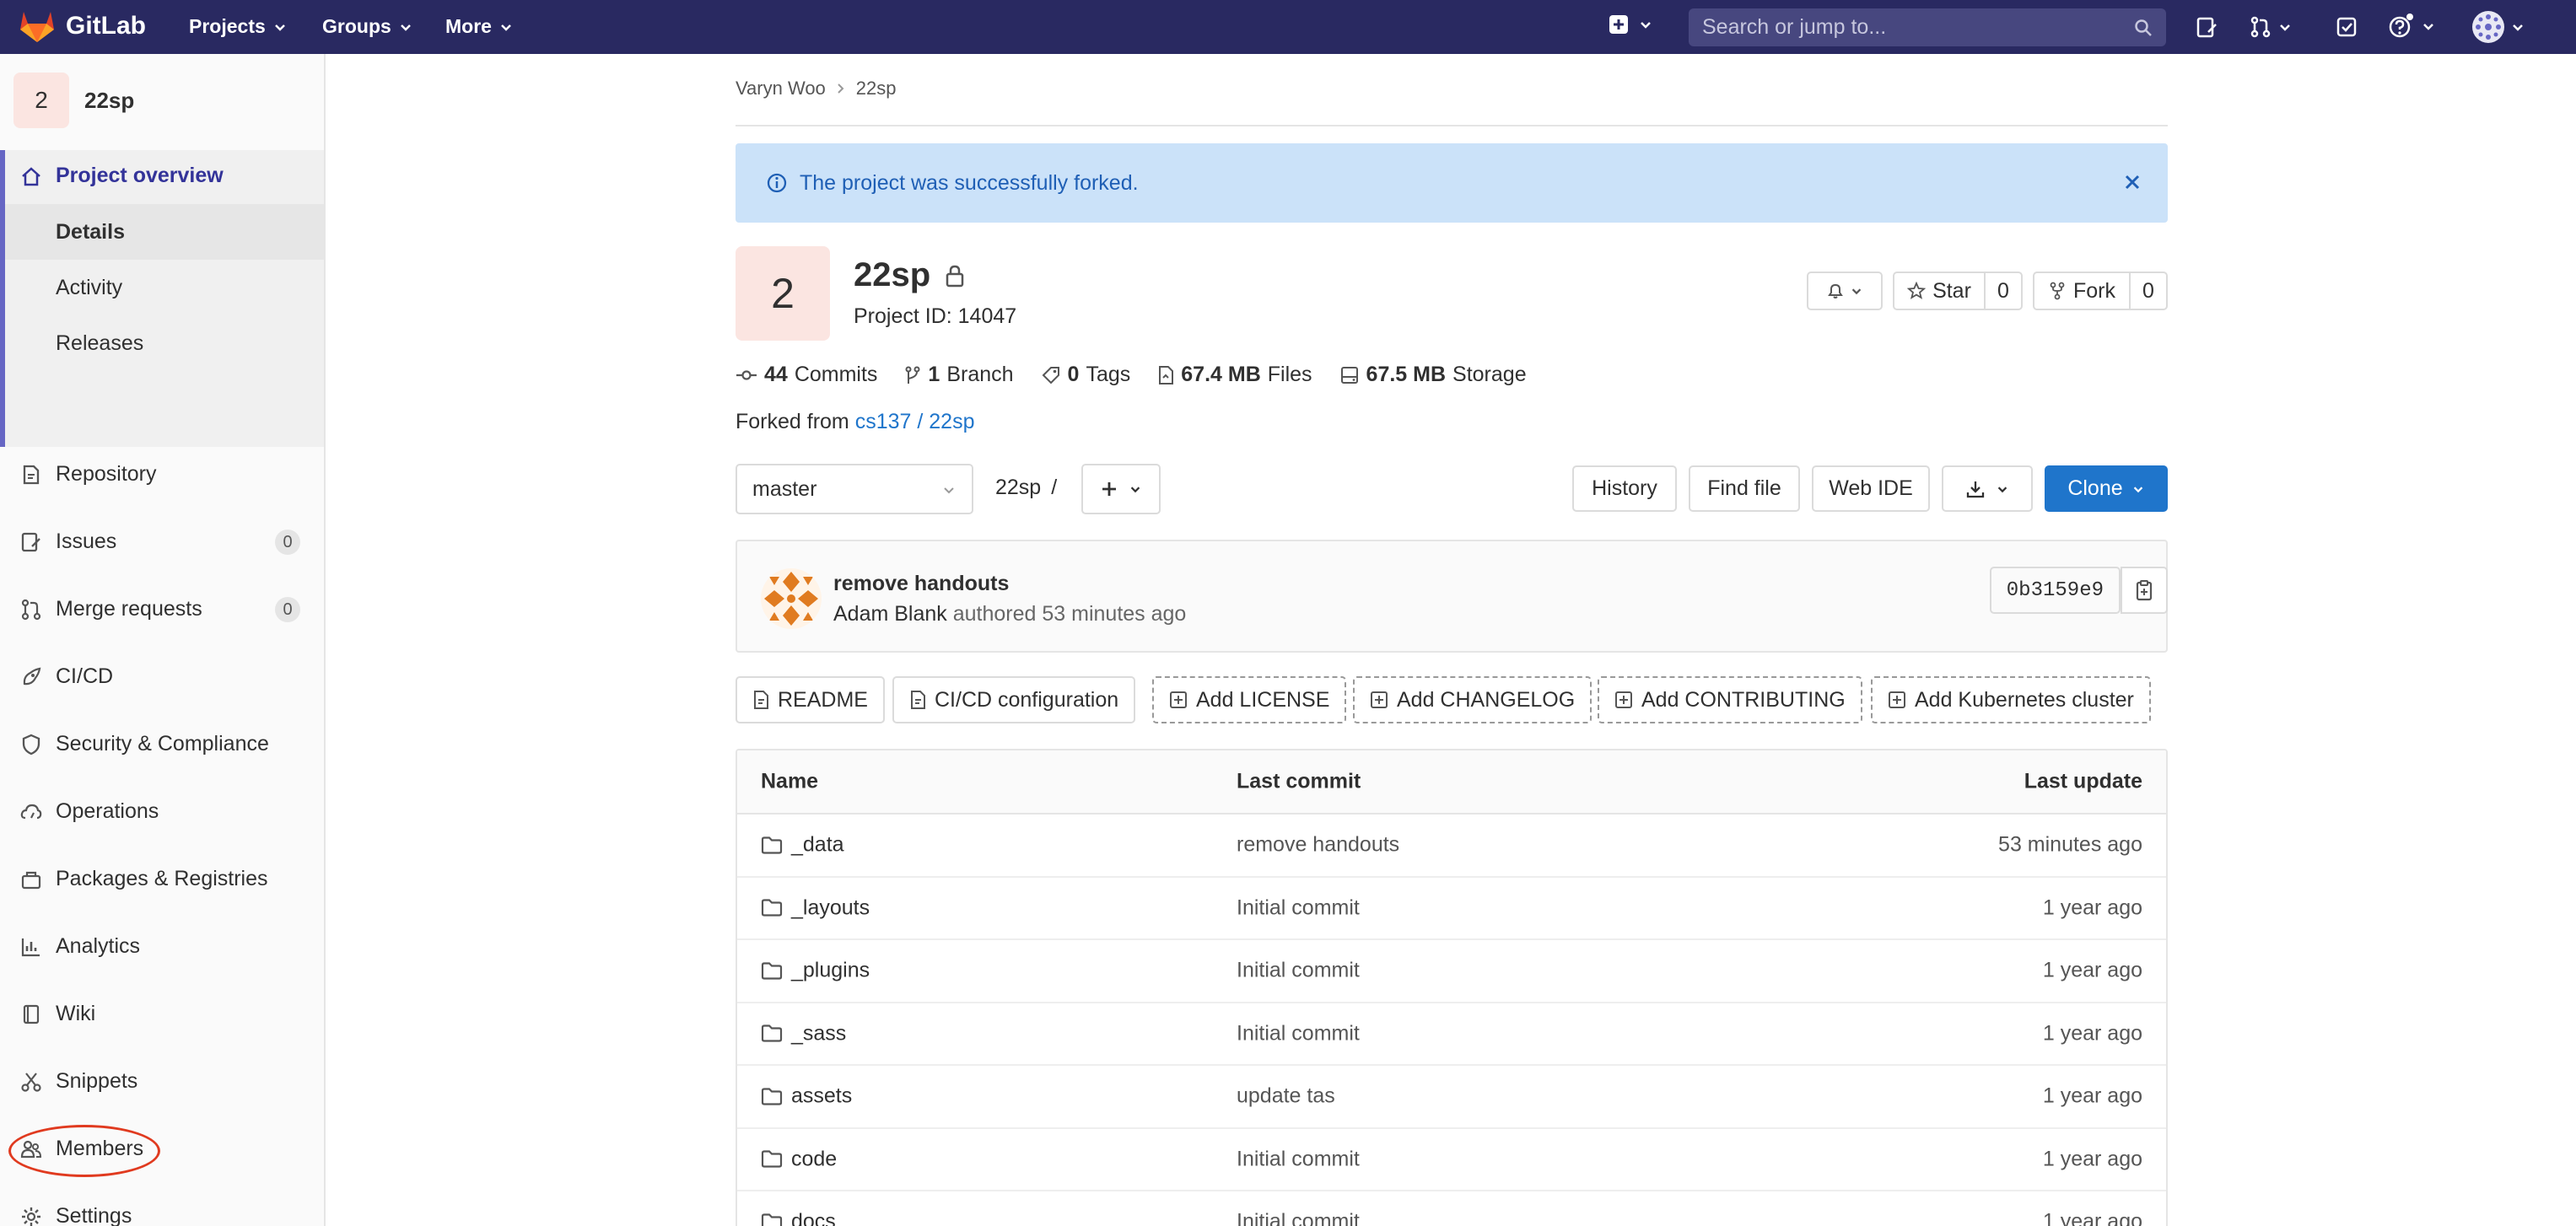 The image size is (2576, 1226). Describe the element at coordinates (1987, 489) in the screenshot. I see `download-dropdown` at that location.